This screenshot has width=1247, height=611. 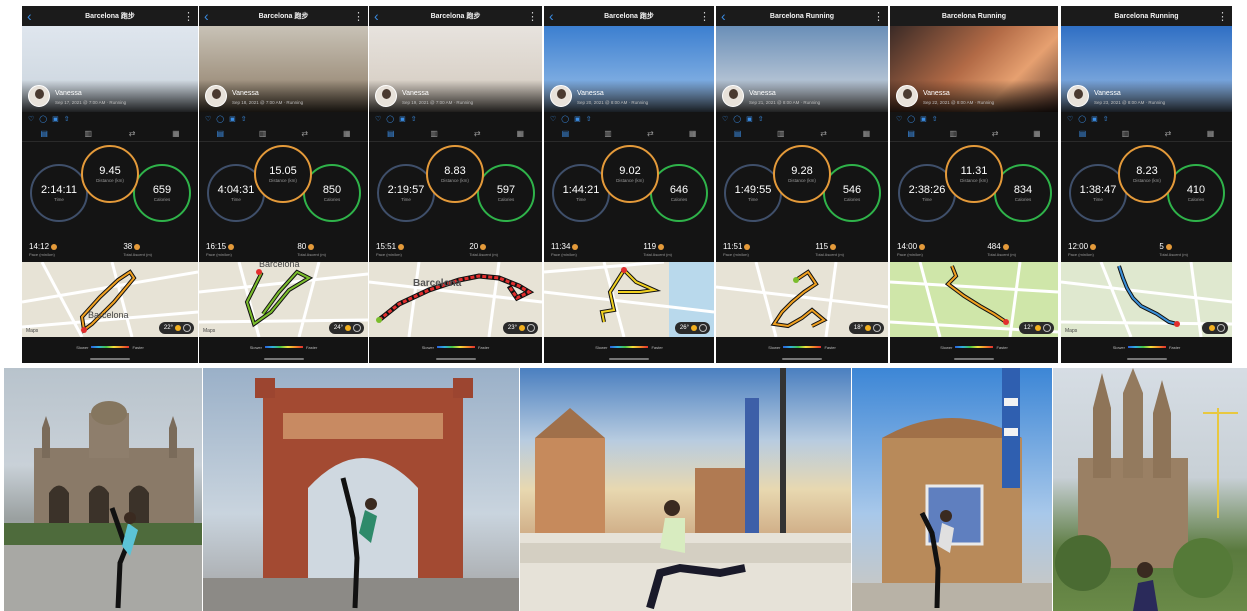 I want to click on weather-badge: 12°, so click(x=1036, y=328).